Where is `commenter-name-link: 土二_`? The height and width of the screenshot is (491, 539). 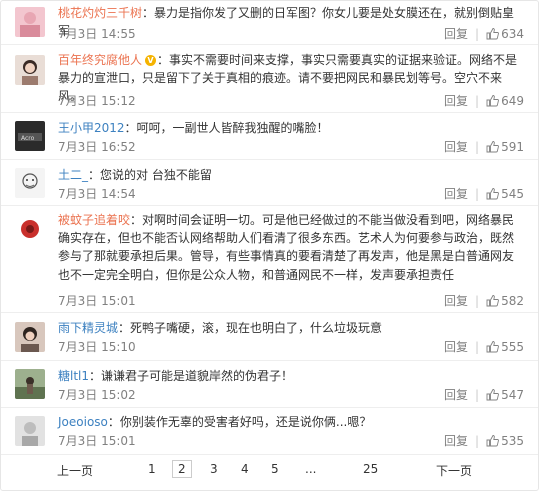
commenter-name-link: 土二_ is located at coordinates (73, 175).